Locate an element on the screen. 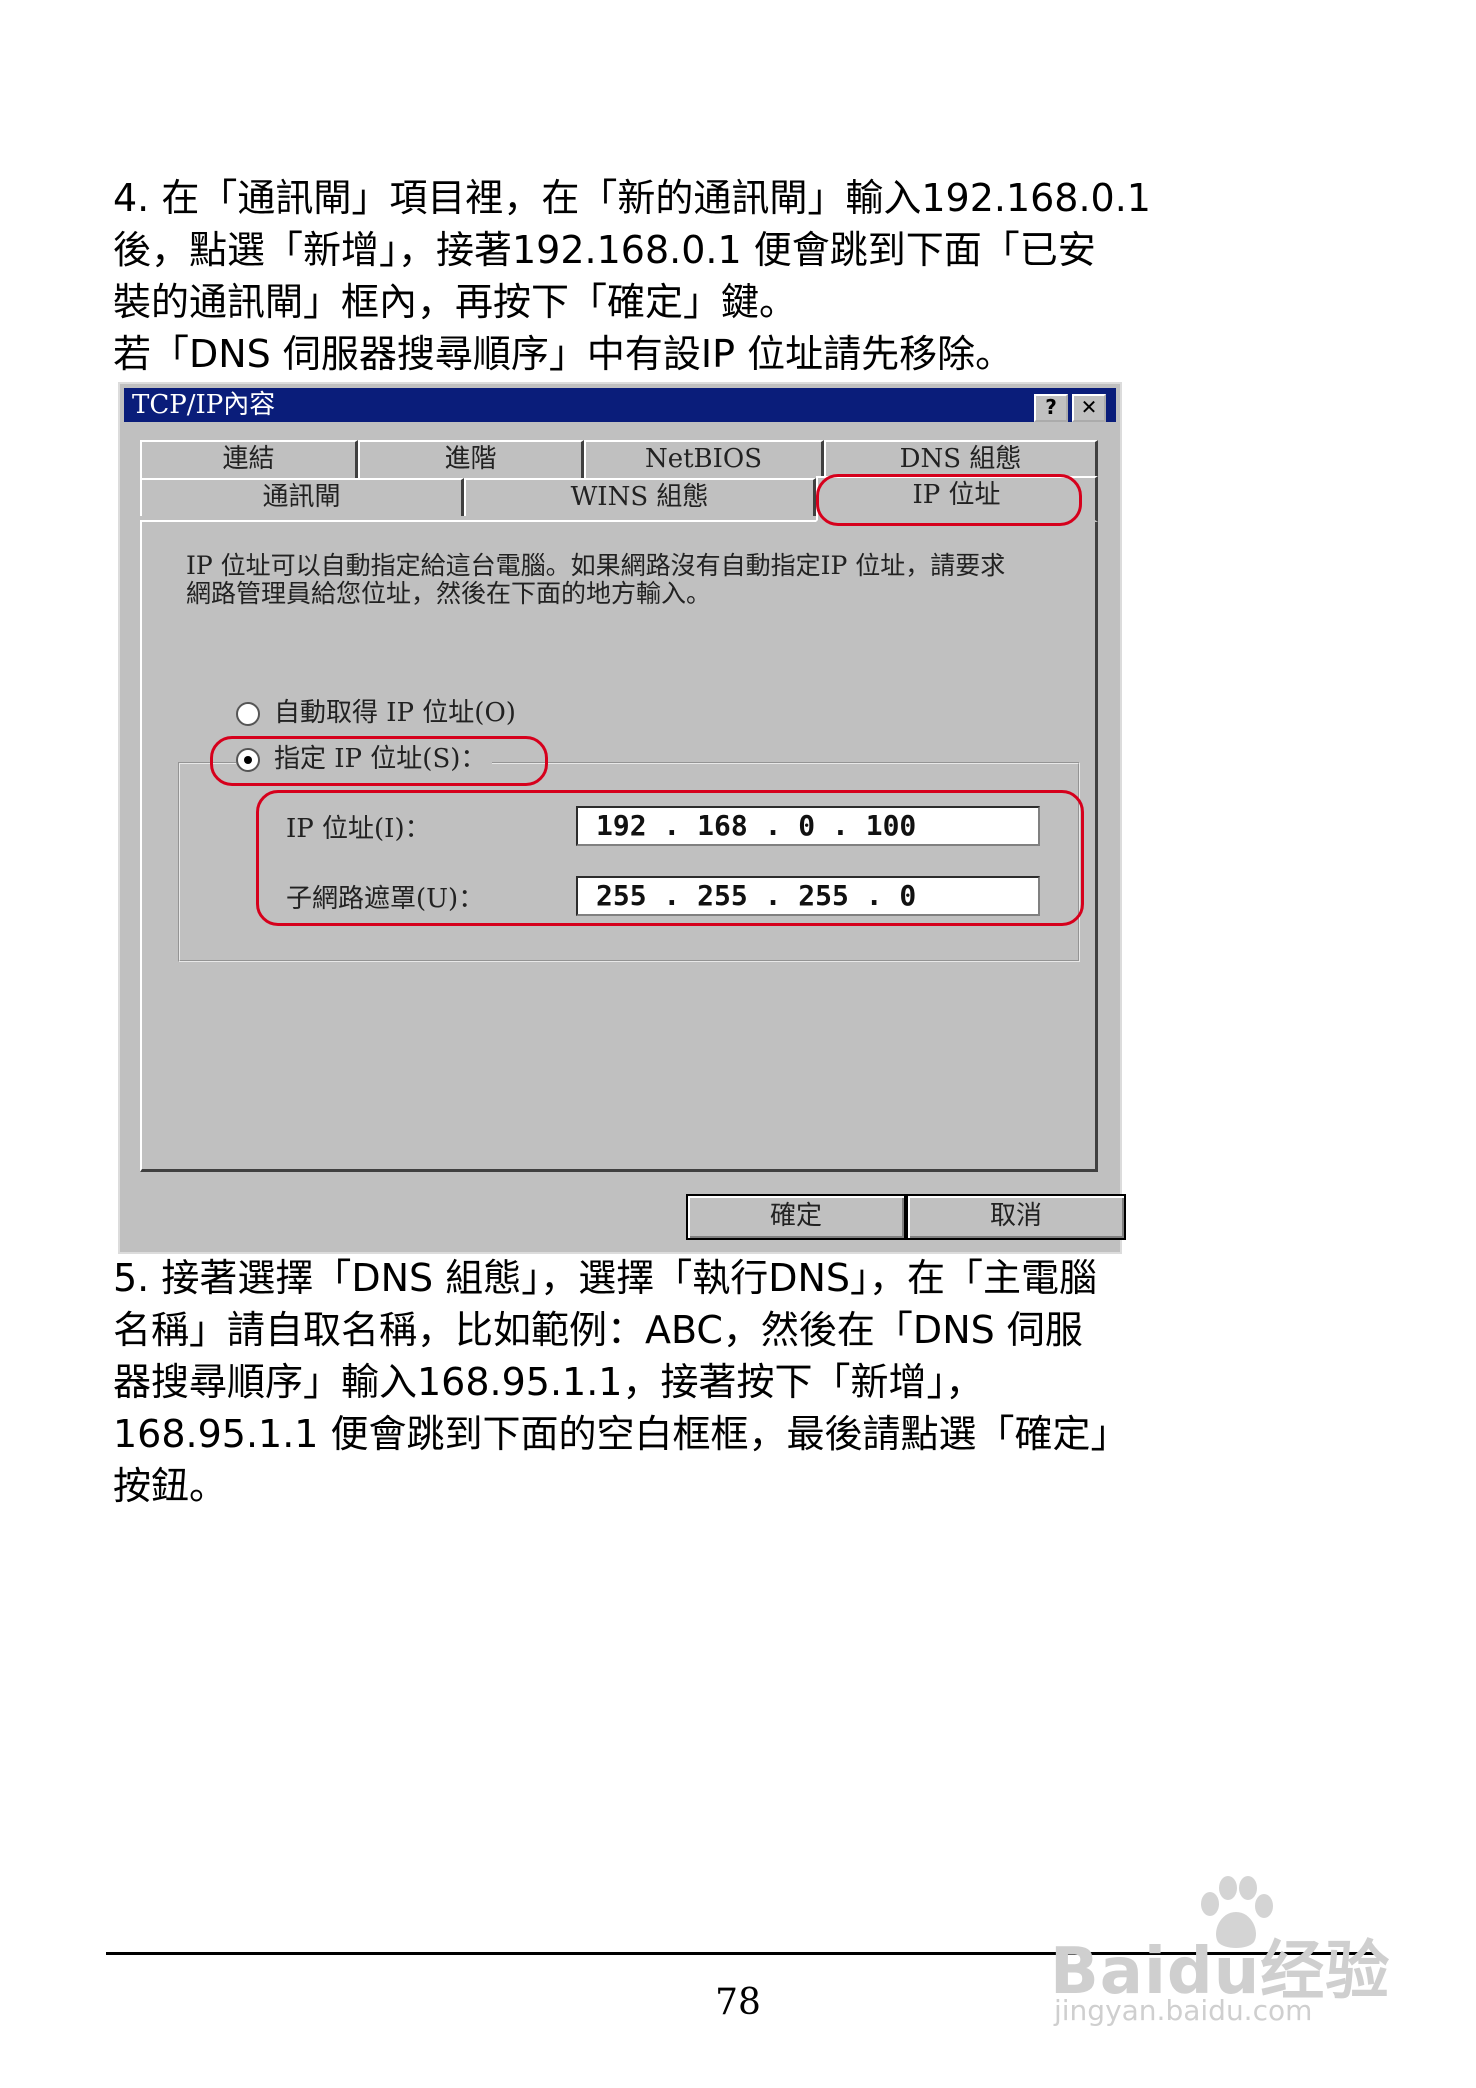 This screenshot has height=2088, width=1476. cancel-button: 取消 is located at coordinates (1016, 1217).